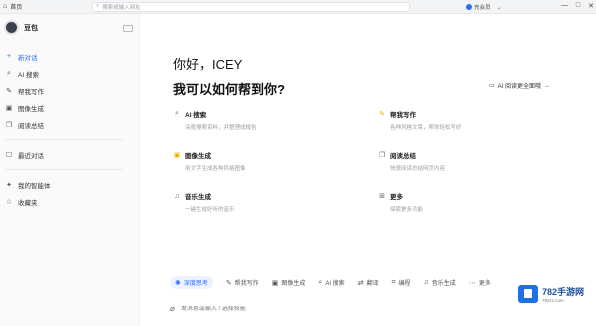 Image resolution: width=596 pixels, height=326 pixels. I want to click on maximize-button: □, so click(578, 6).